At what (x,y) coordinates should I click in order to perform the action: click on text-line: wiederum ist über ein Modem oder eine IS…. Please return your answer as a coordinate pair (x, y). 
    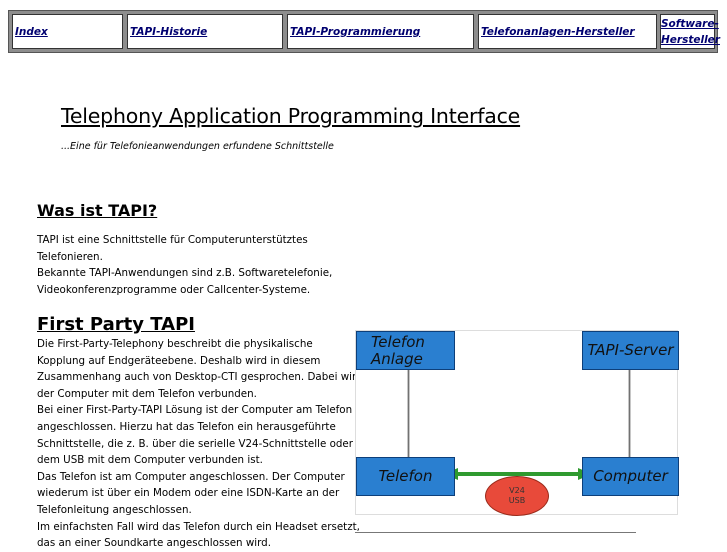
    Looking at the image, I should click on (188, 493).